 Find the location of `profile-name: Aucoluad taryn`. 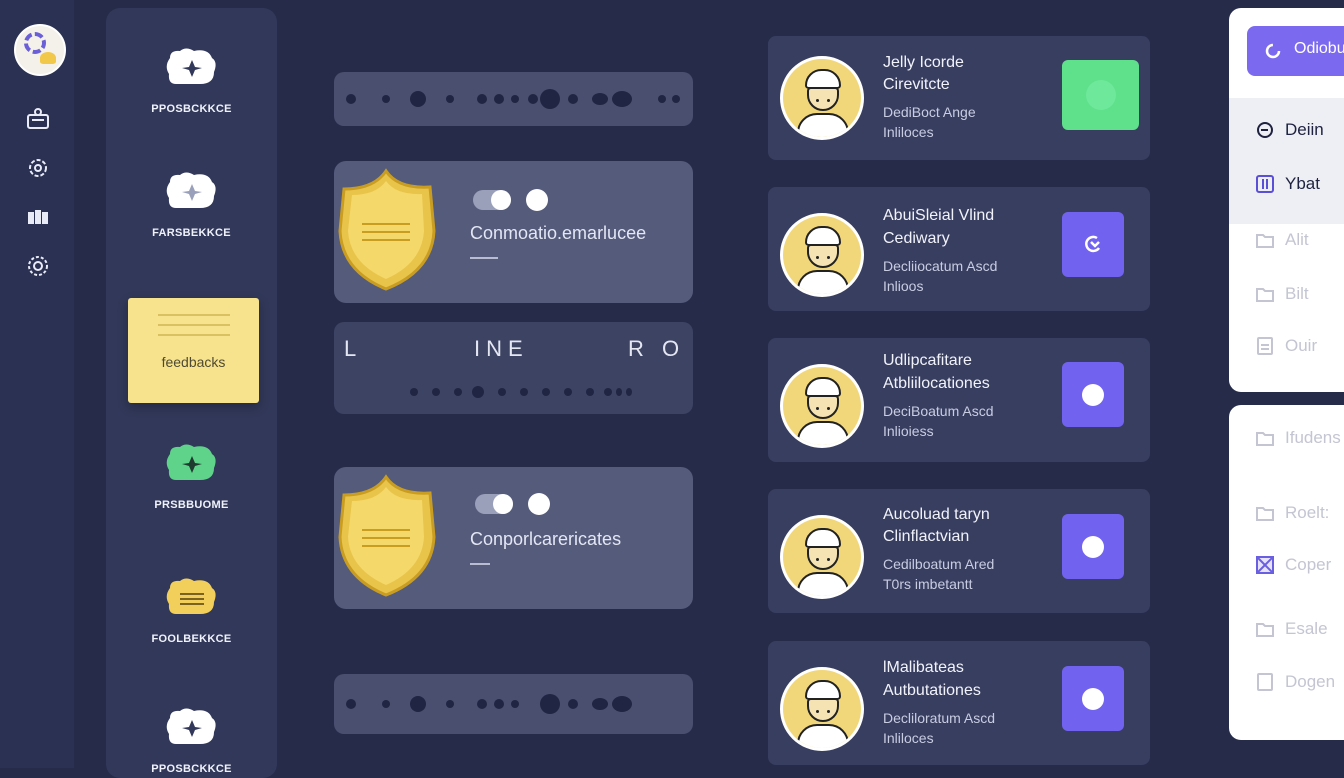

profile-name: Aucoluad taryn is located at coordinates (936, 514).